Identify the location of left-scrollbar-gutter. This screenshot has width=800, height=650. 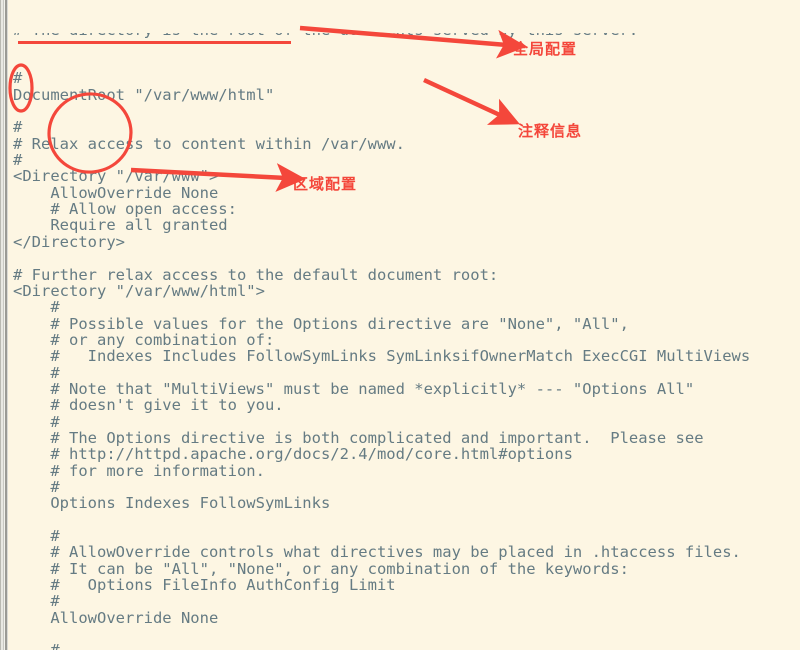
(6, 325).